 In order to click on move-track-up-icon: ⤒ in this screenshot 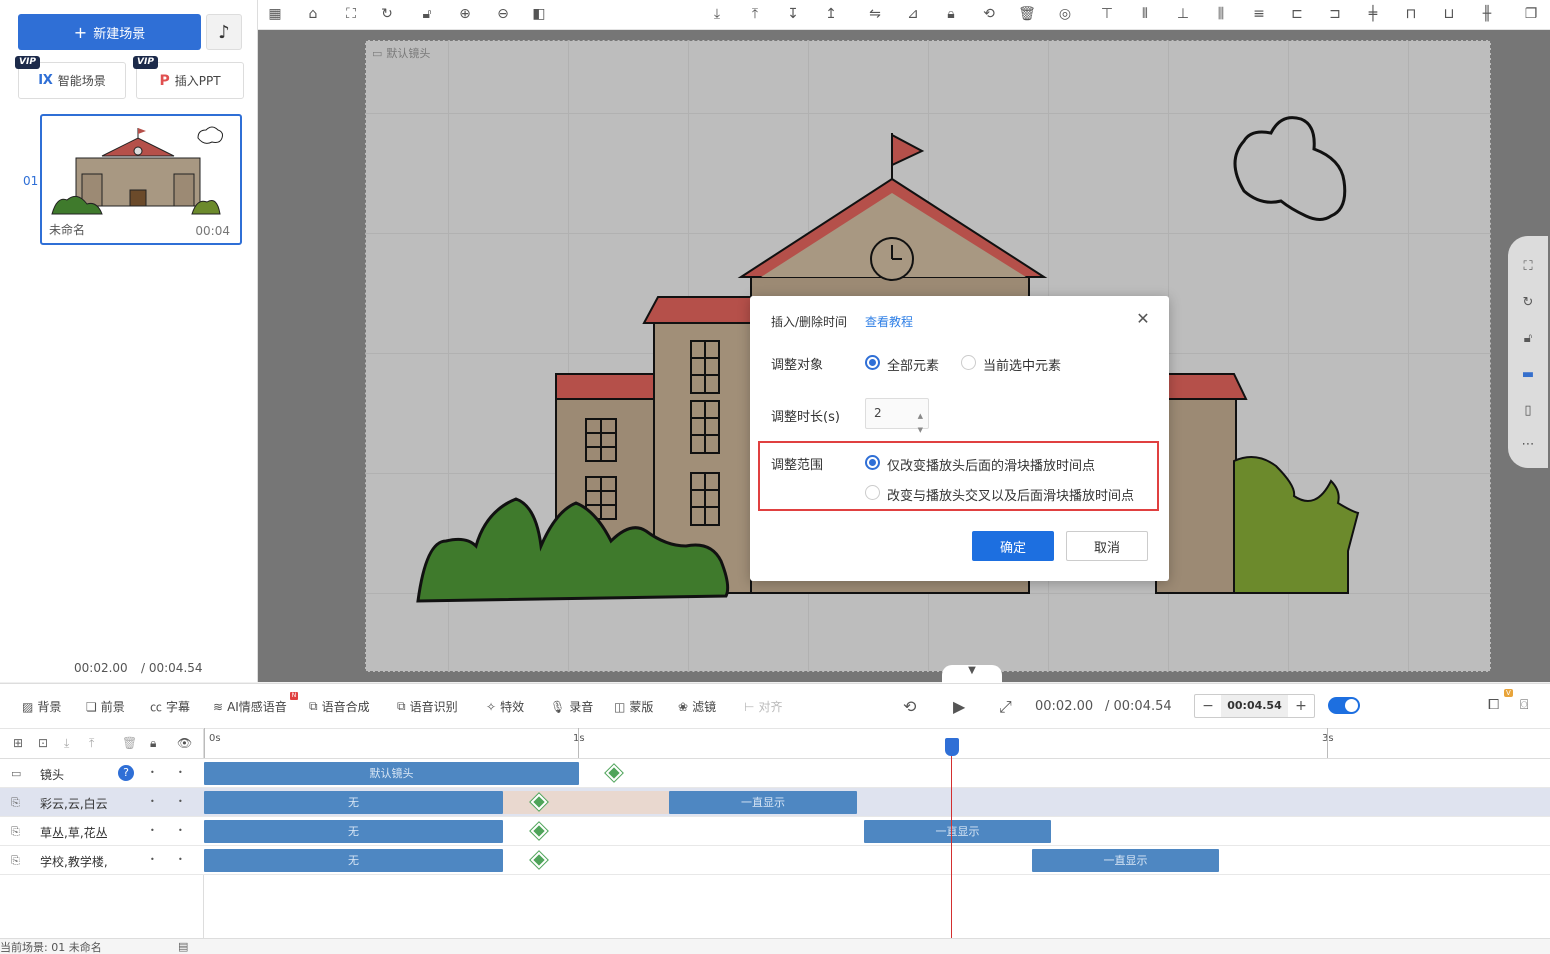, I will do `click(91, 743)`.